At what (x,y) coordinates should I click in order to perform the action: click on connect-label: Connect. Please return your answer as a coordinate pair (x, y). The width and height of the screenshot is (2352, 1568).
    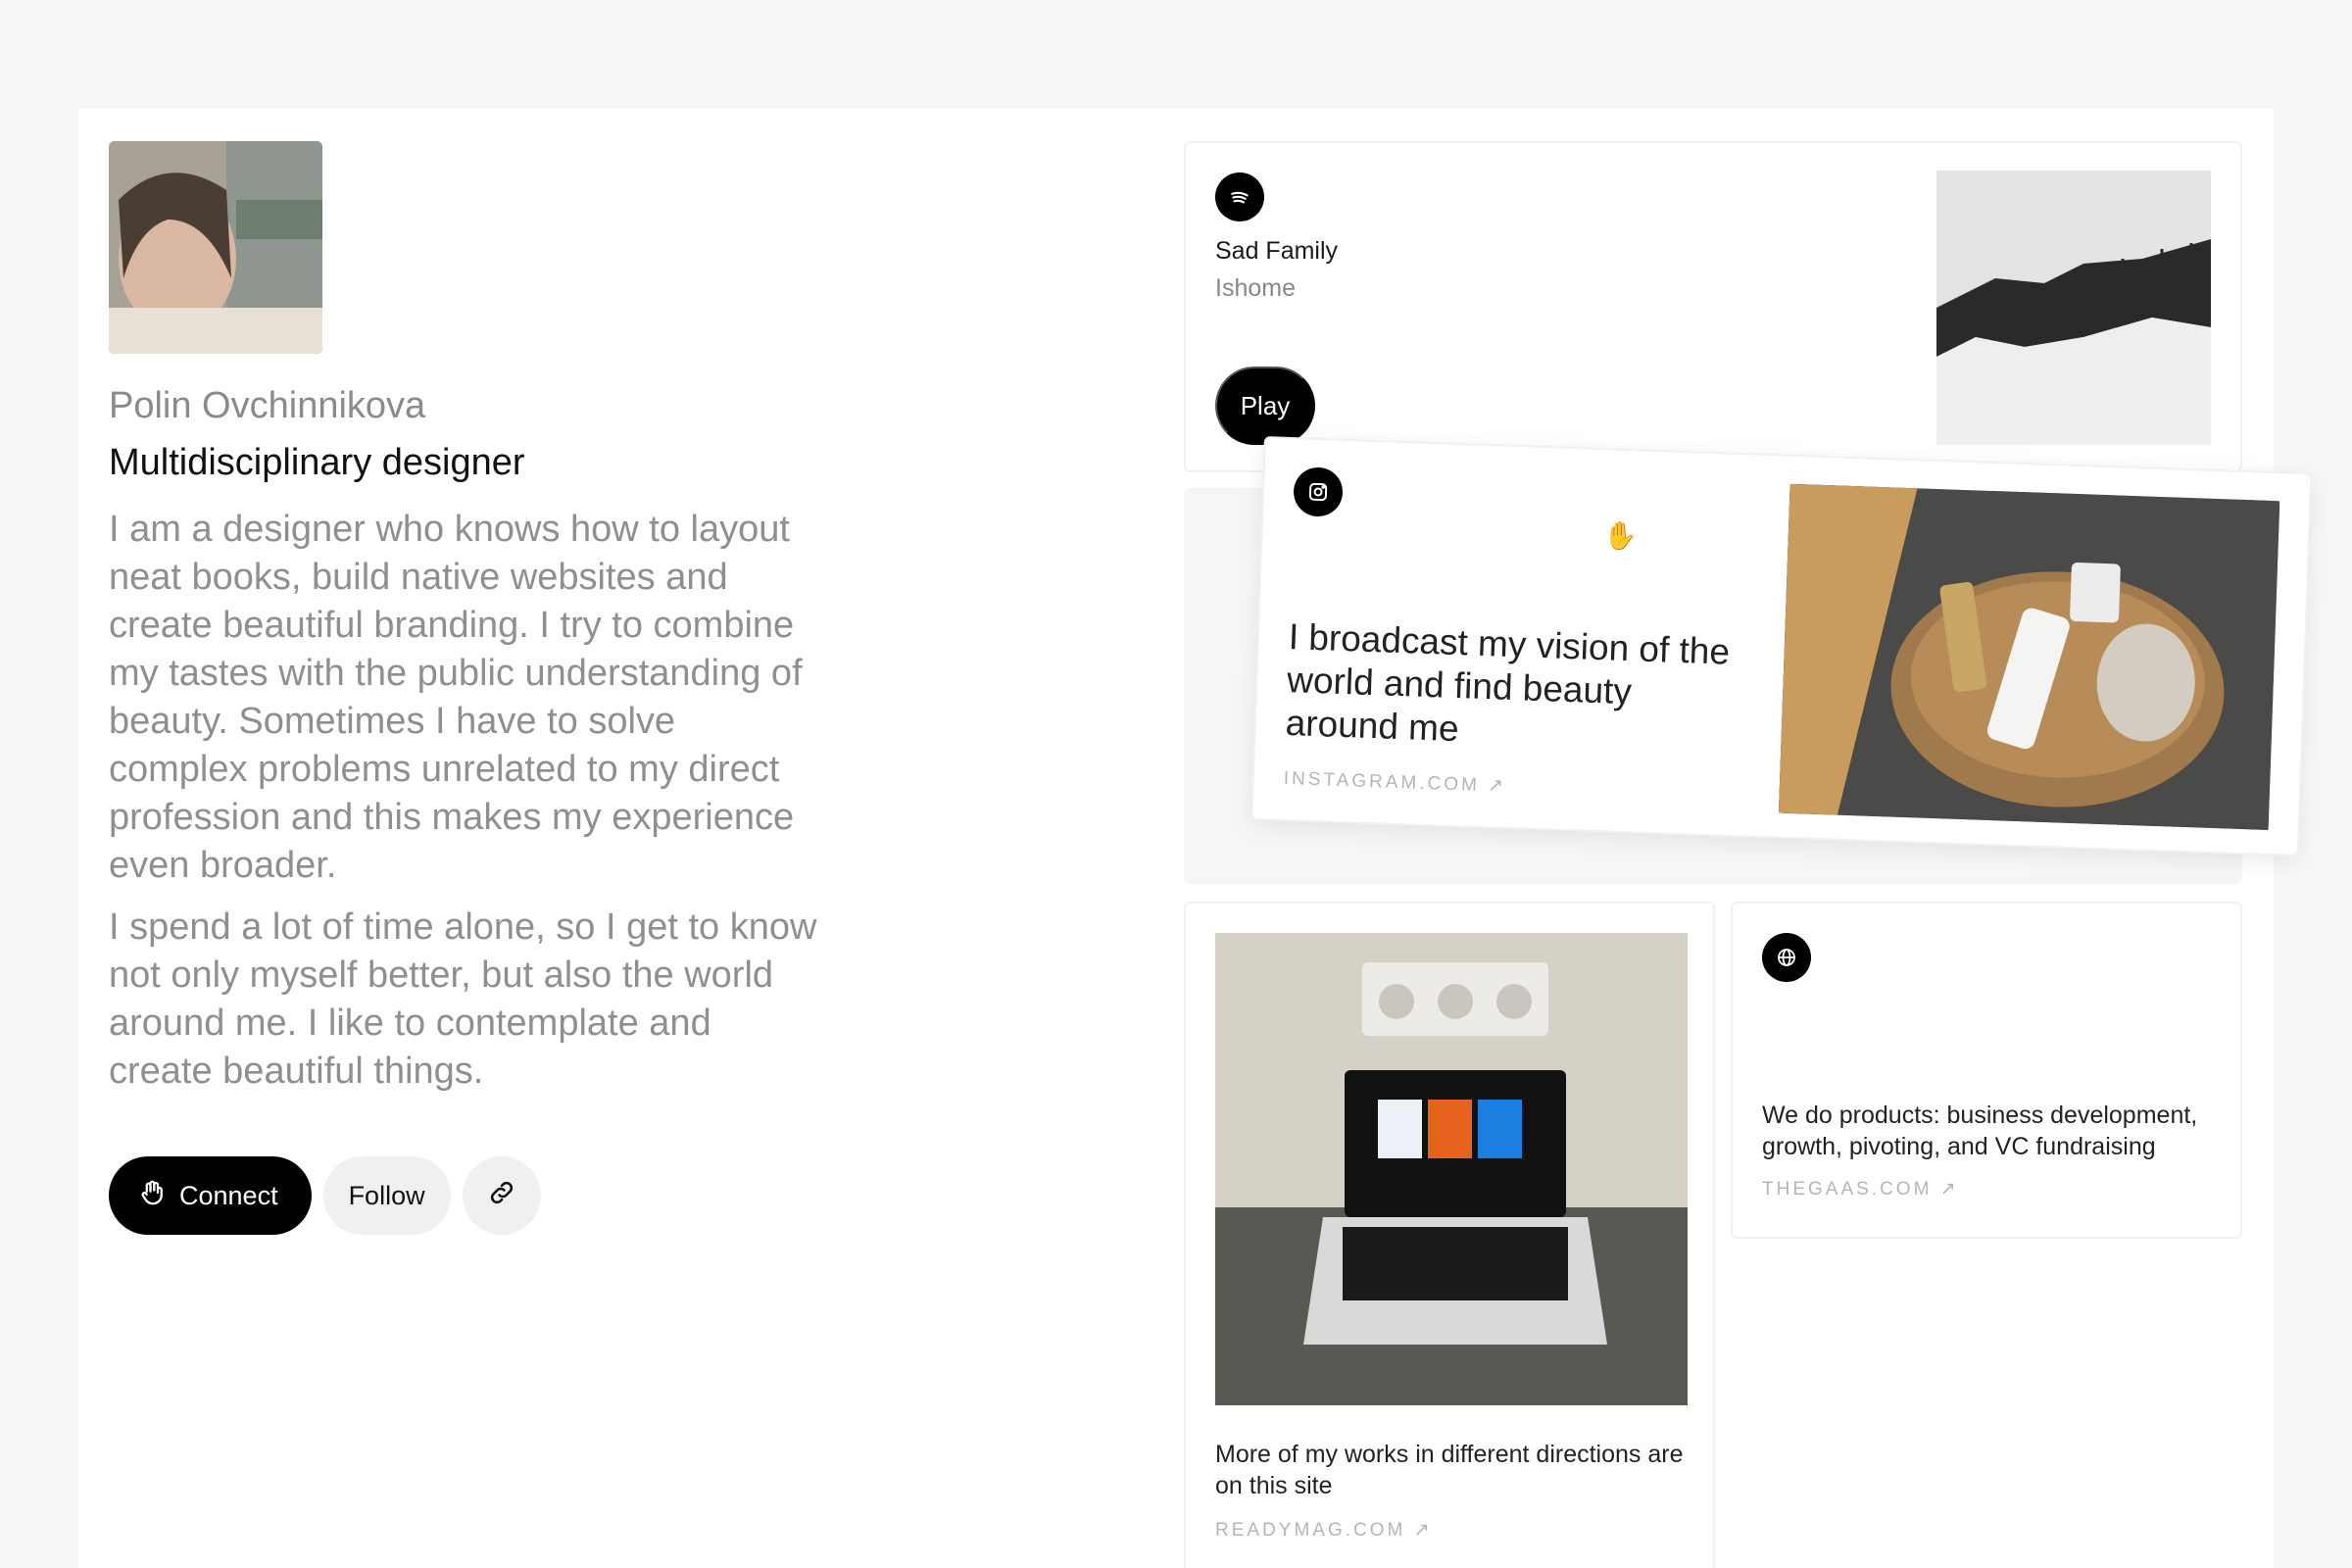
    Looking at the image, I should click on (228, 1195).